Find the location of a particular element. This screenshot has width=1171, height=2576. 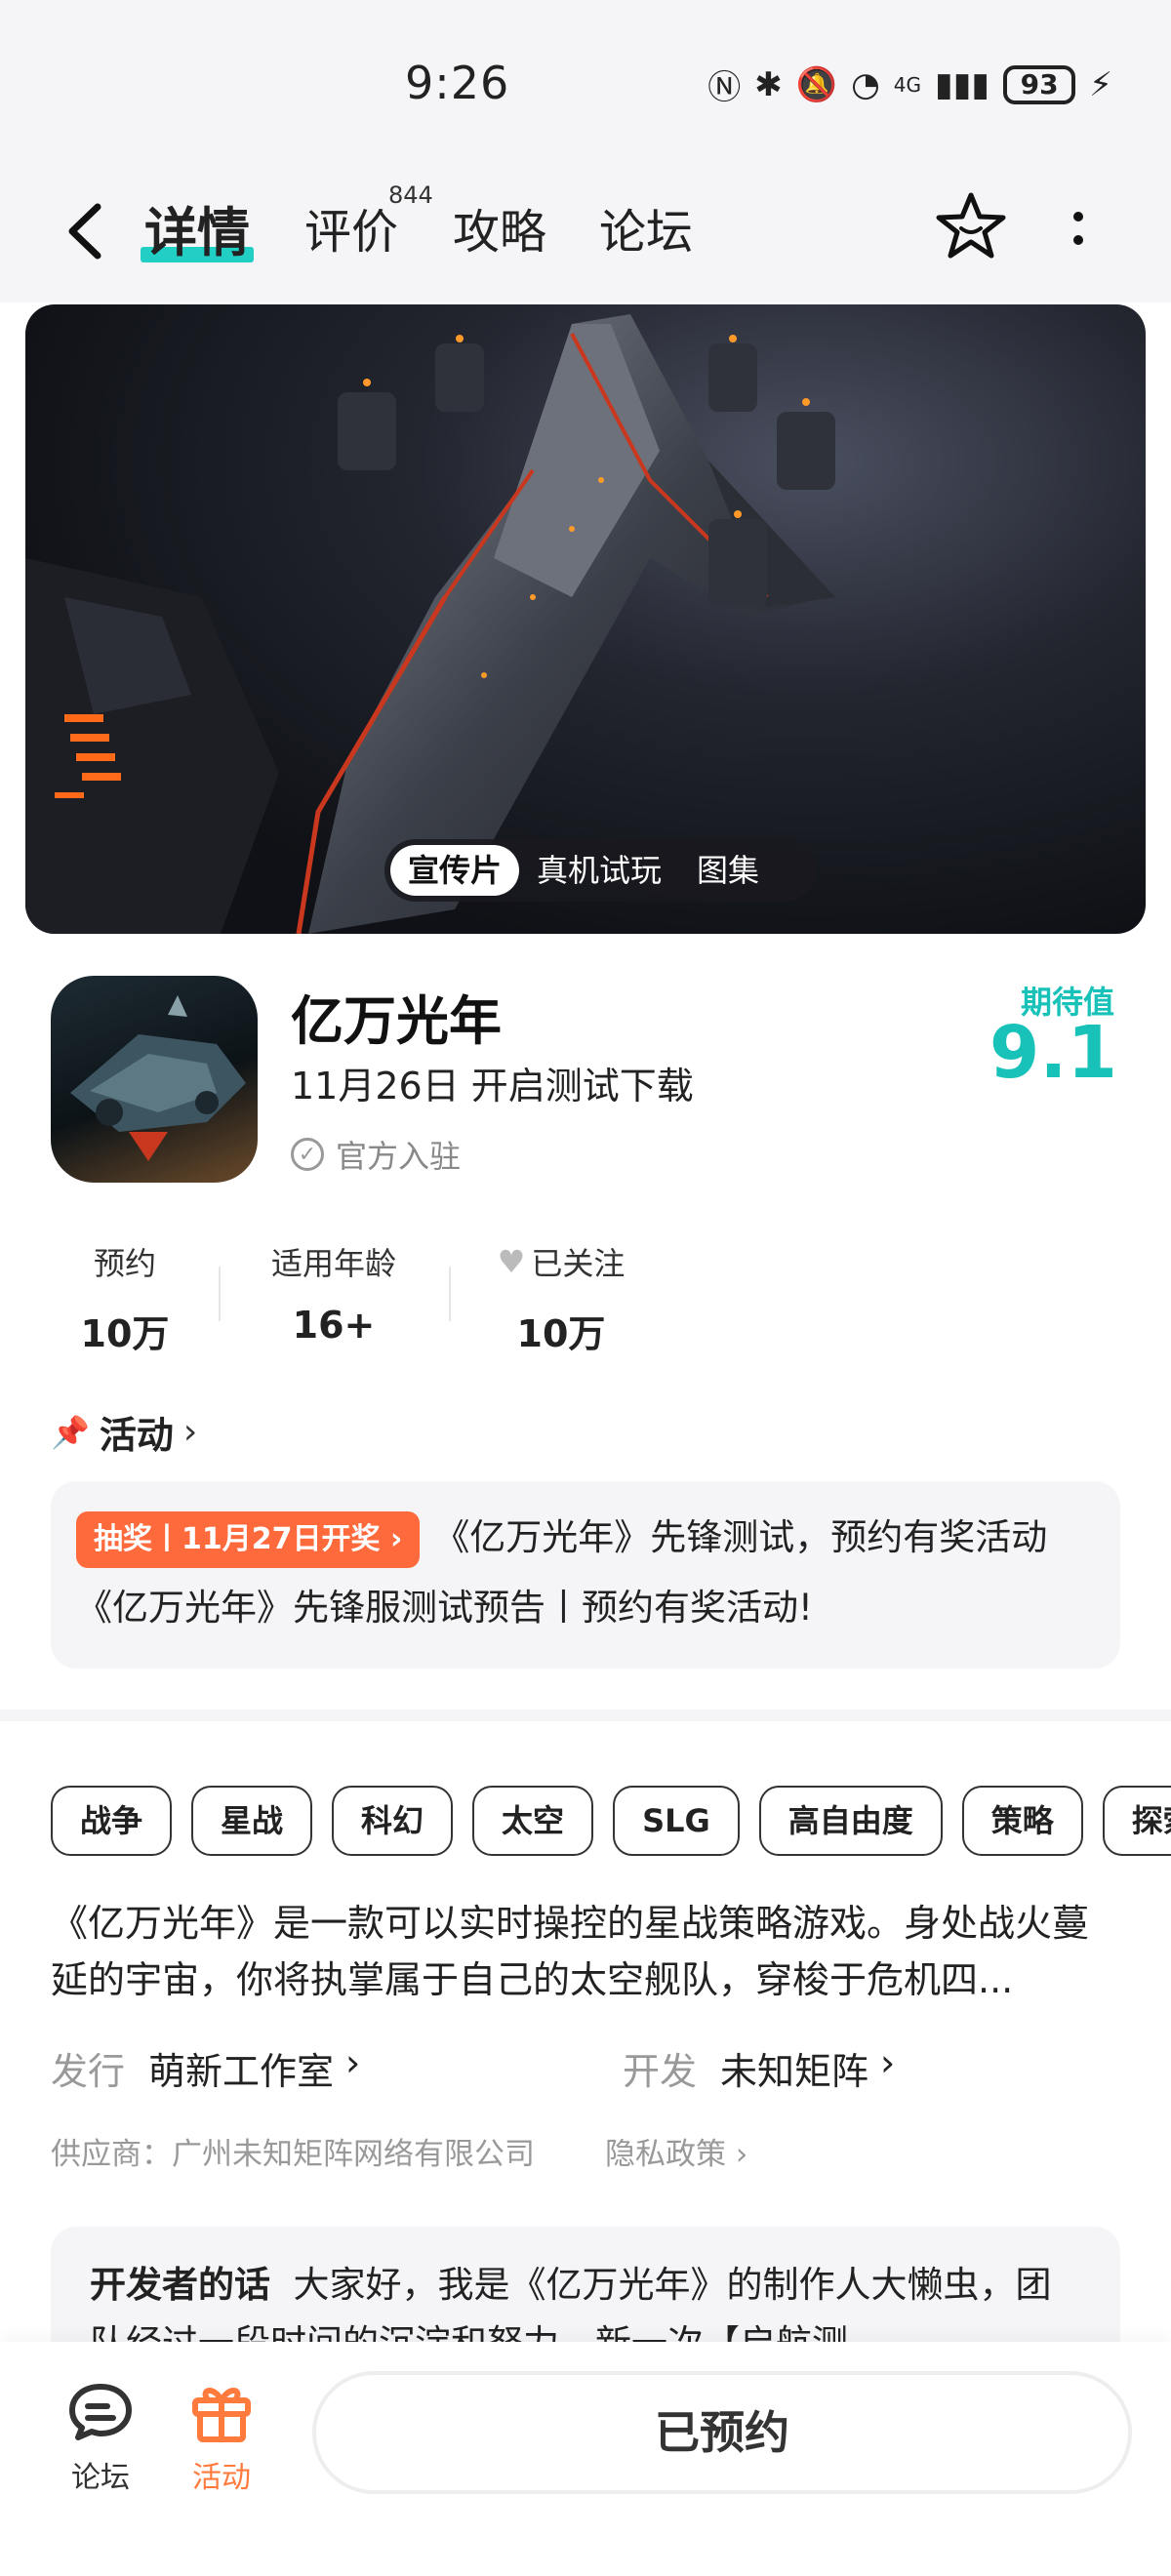

publisher-row: 发行 萌新工作室 › is located at coordinates (205, 2068).